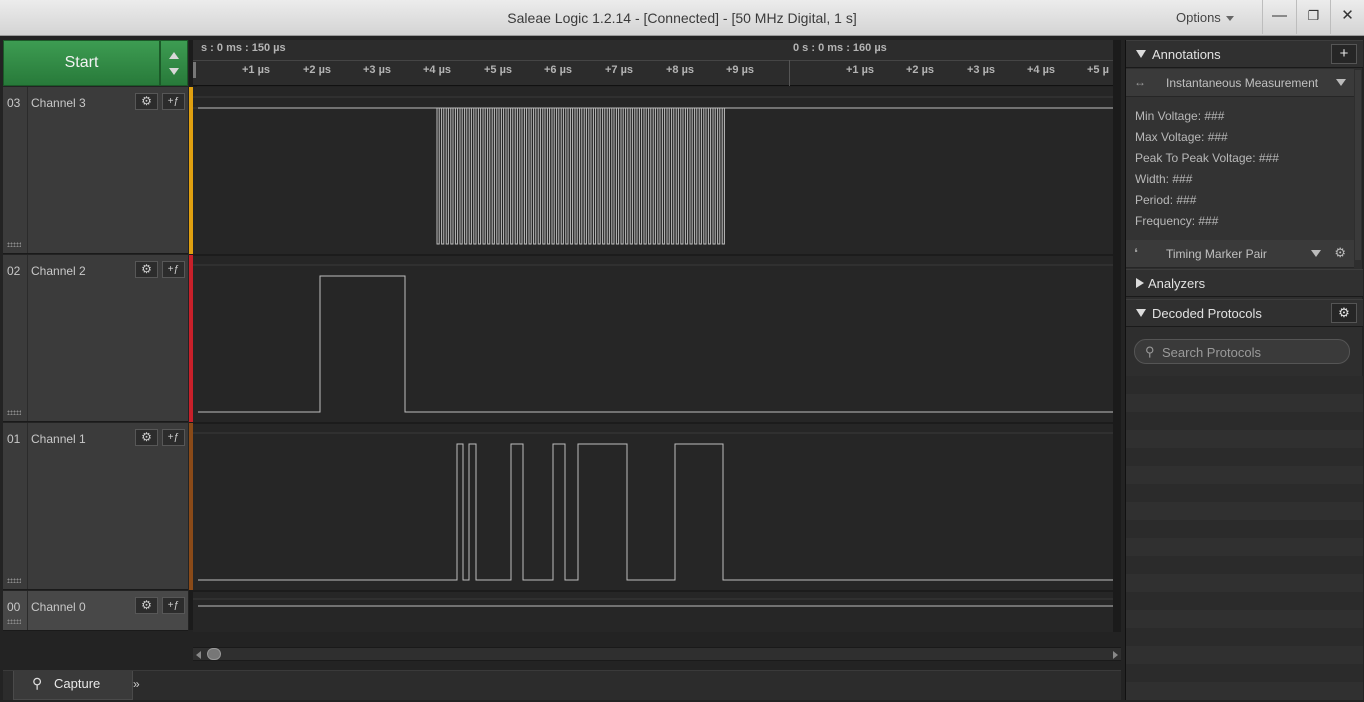  What do you see at coordinates (198, 655) in the screenshot?
I see `scroll-left-icon` at bounding box center [198, 655].